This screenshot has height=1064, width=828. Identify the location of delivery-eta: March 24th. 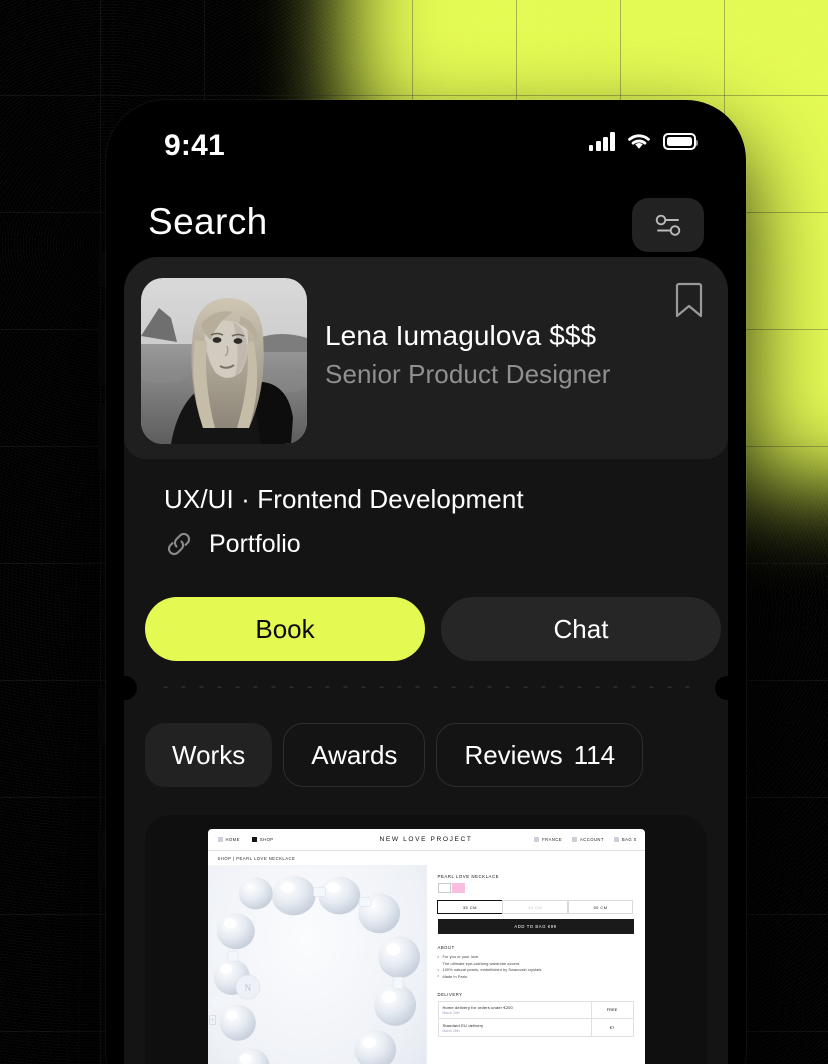
(451, 1013).